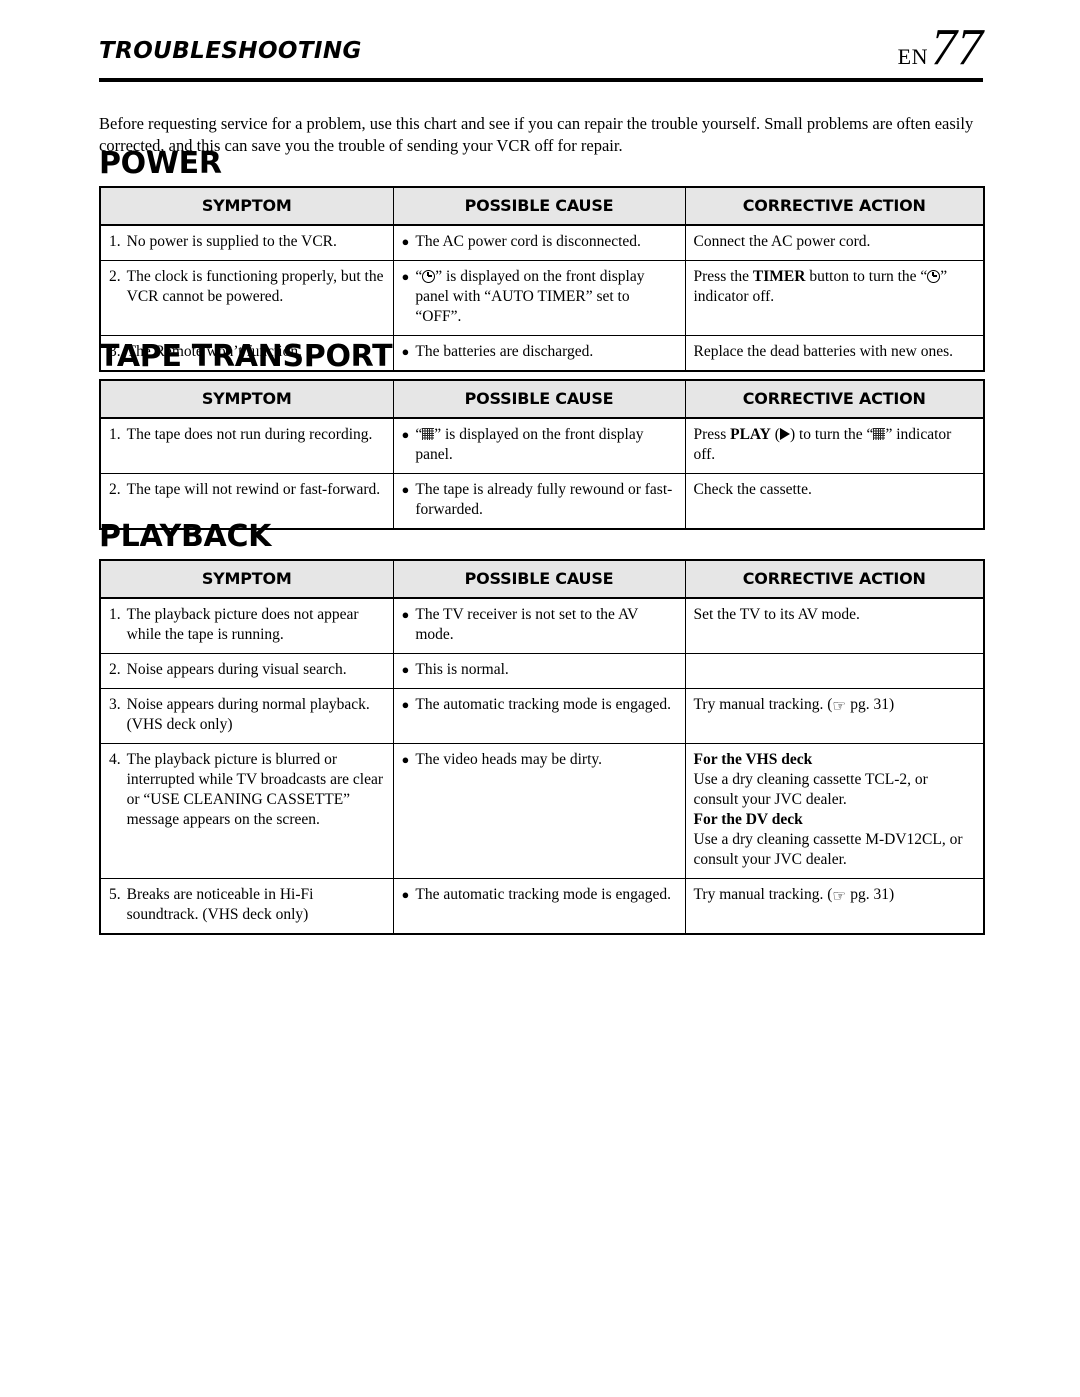 The width and height of the screenshot is (1080, 1397). I want to click on row-number: 3., so click(115, 704).